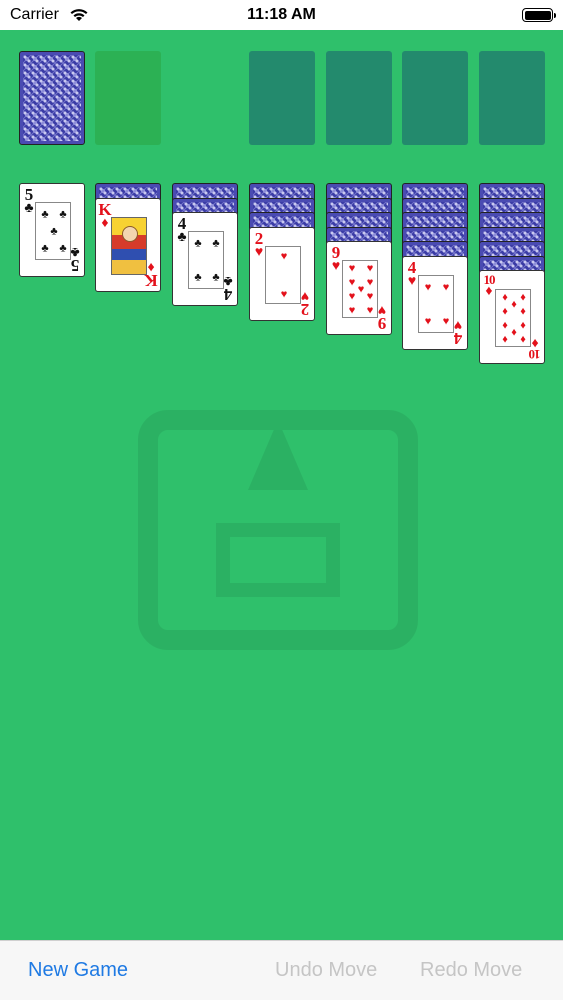  I want to click on card-face: ♣ ♣ ♣ ♣ ♣, so click(53, 231).